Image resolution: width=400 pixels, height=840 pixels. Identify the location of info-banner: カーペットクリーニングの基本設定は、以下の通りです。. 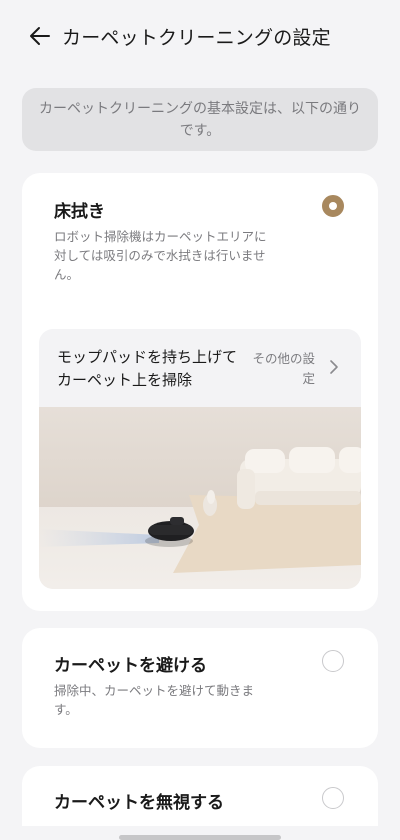
(200, 119).